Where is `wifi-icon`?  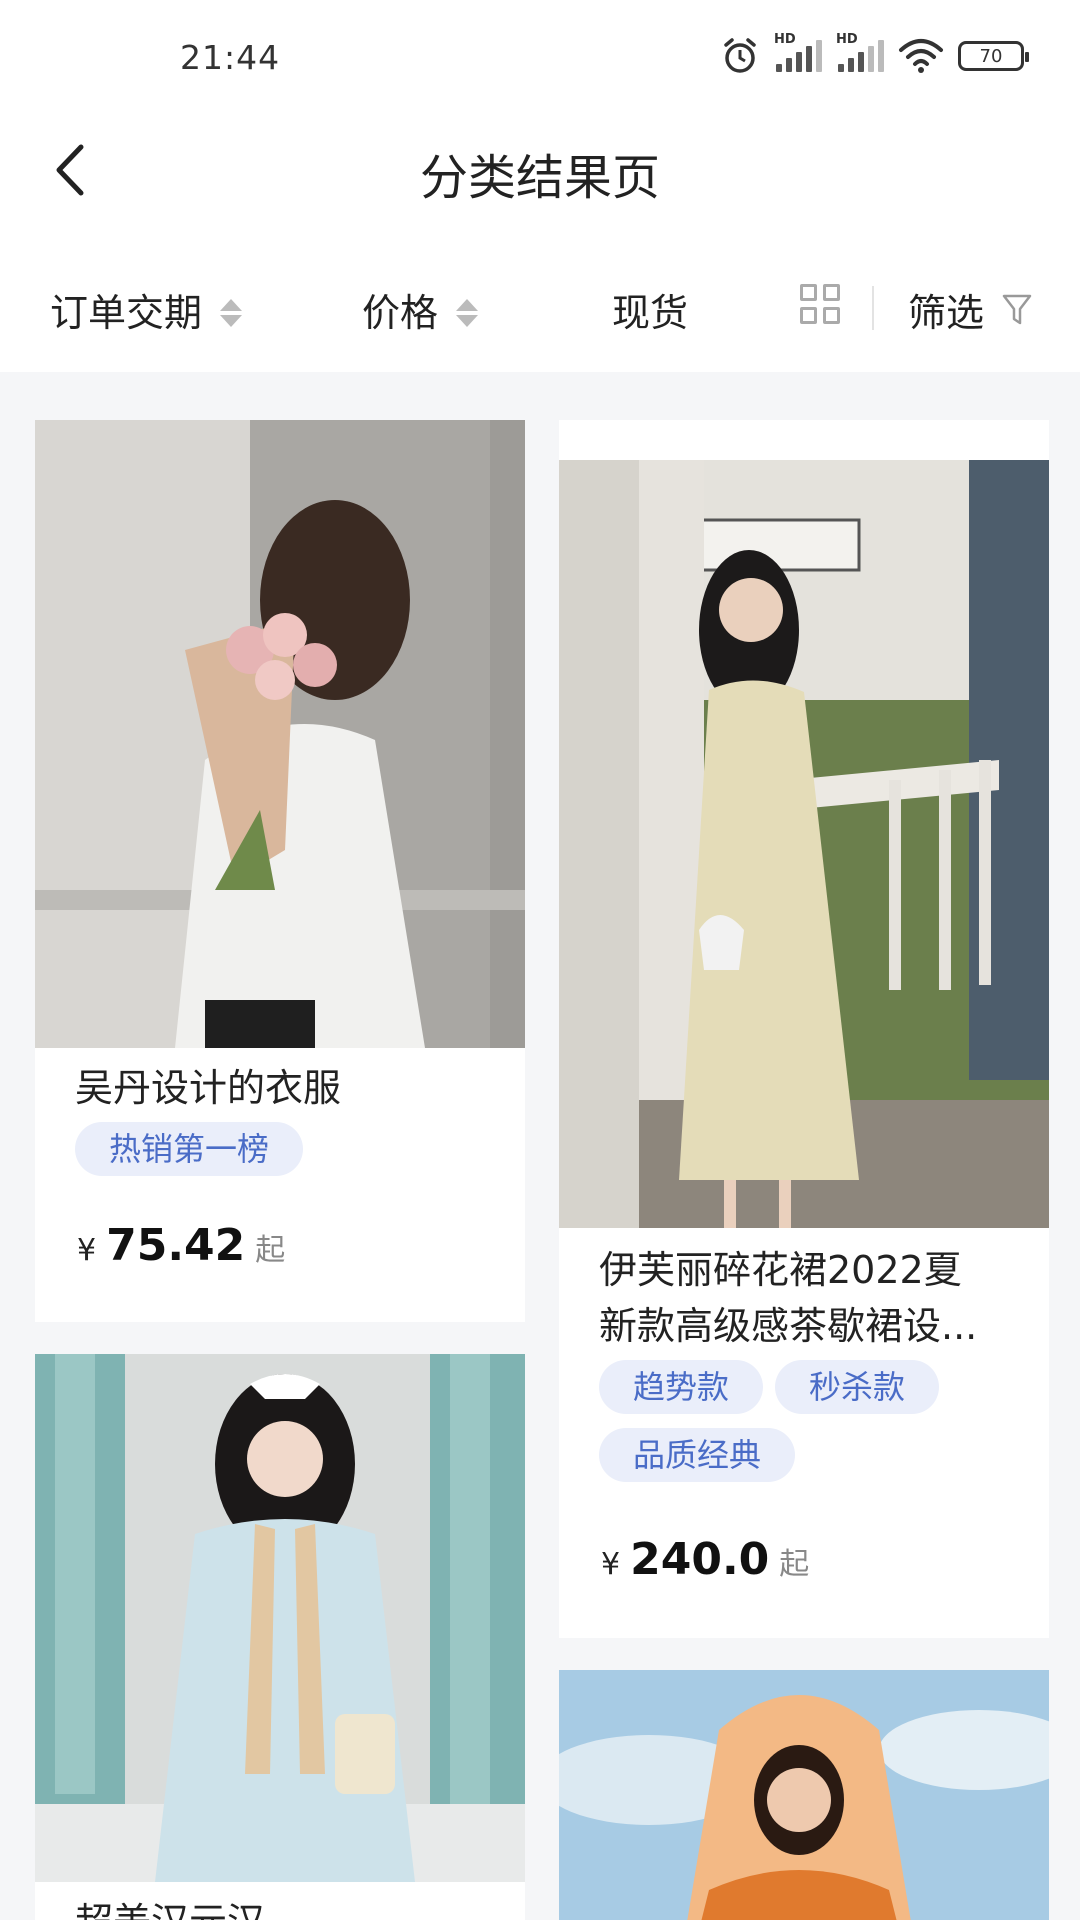 wifi-icon is located at coordinates (921, 56).